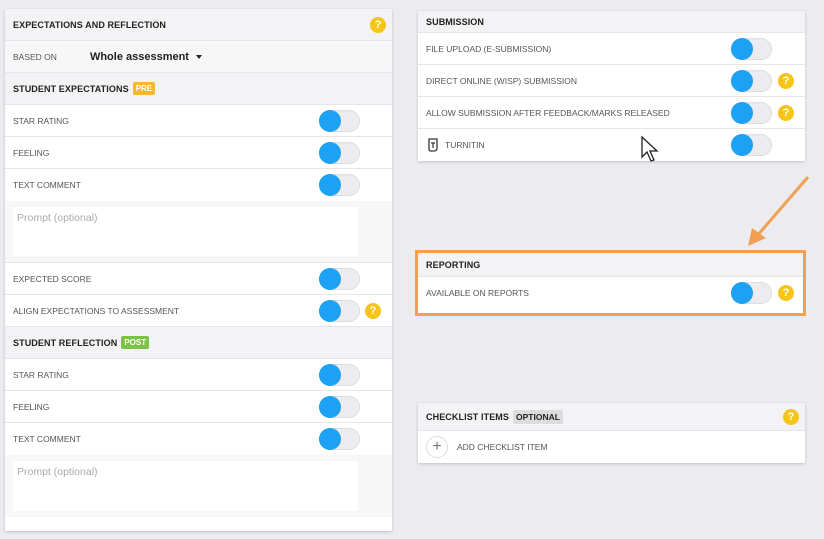  Describe the element at coordinates (65, 342) in the screenshot. I see `student-reflection-title: STUDENT REFLECTION` at that location.